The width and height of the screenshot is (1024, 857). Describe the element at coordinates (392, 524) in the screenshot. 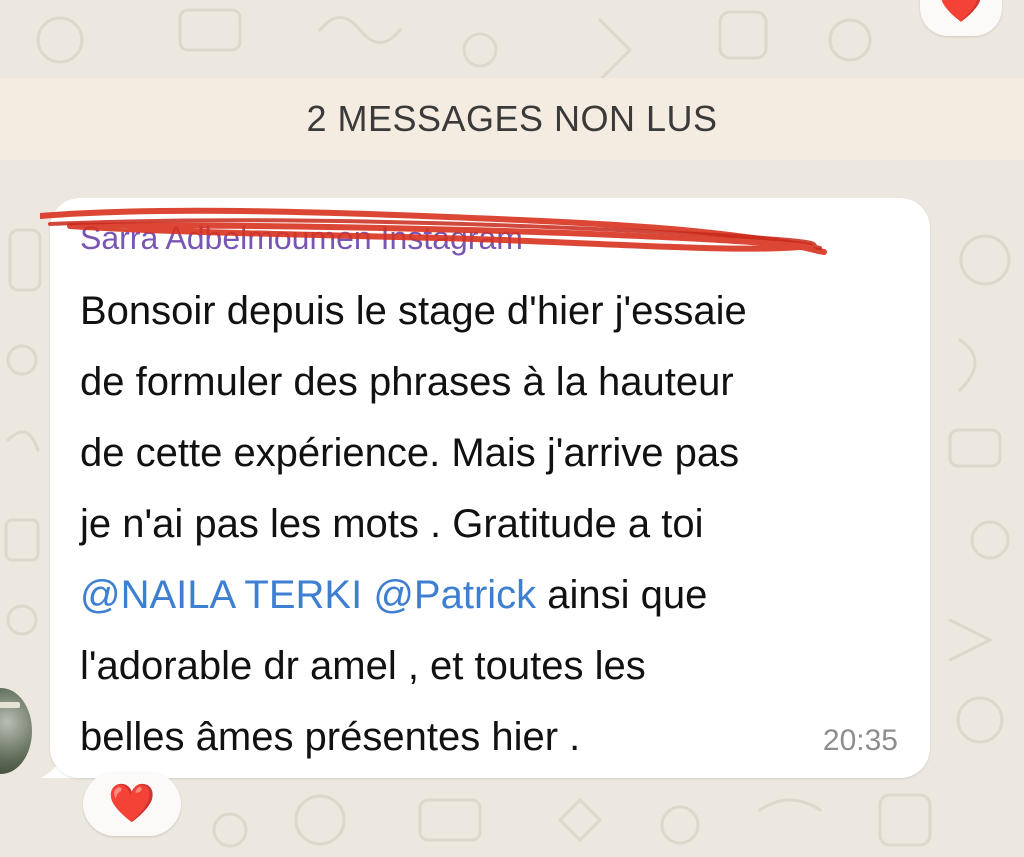

I see `message-line: je n'ai pas les mots . Gratitude a toi` at that location.